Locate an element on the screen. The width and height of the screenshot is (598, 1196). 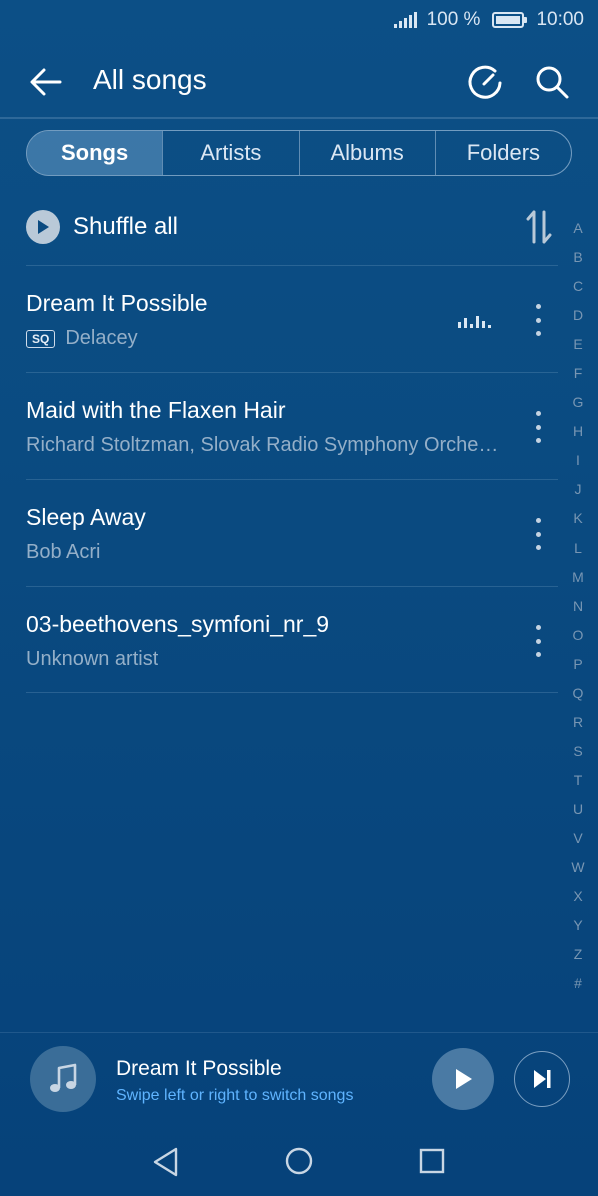
music-note-icon is located at coordinates (63, 1077).